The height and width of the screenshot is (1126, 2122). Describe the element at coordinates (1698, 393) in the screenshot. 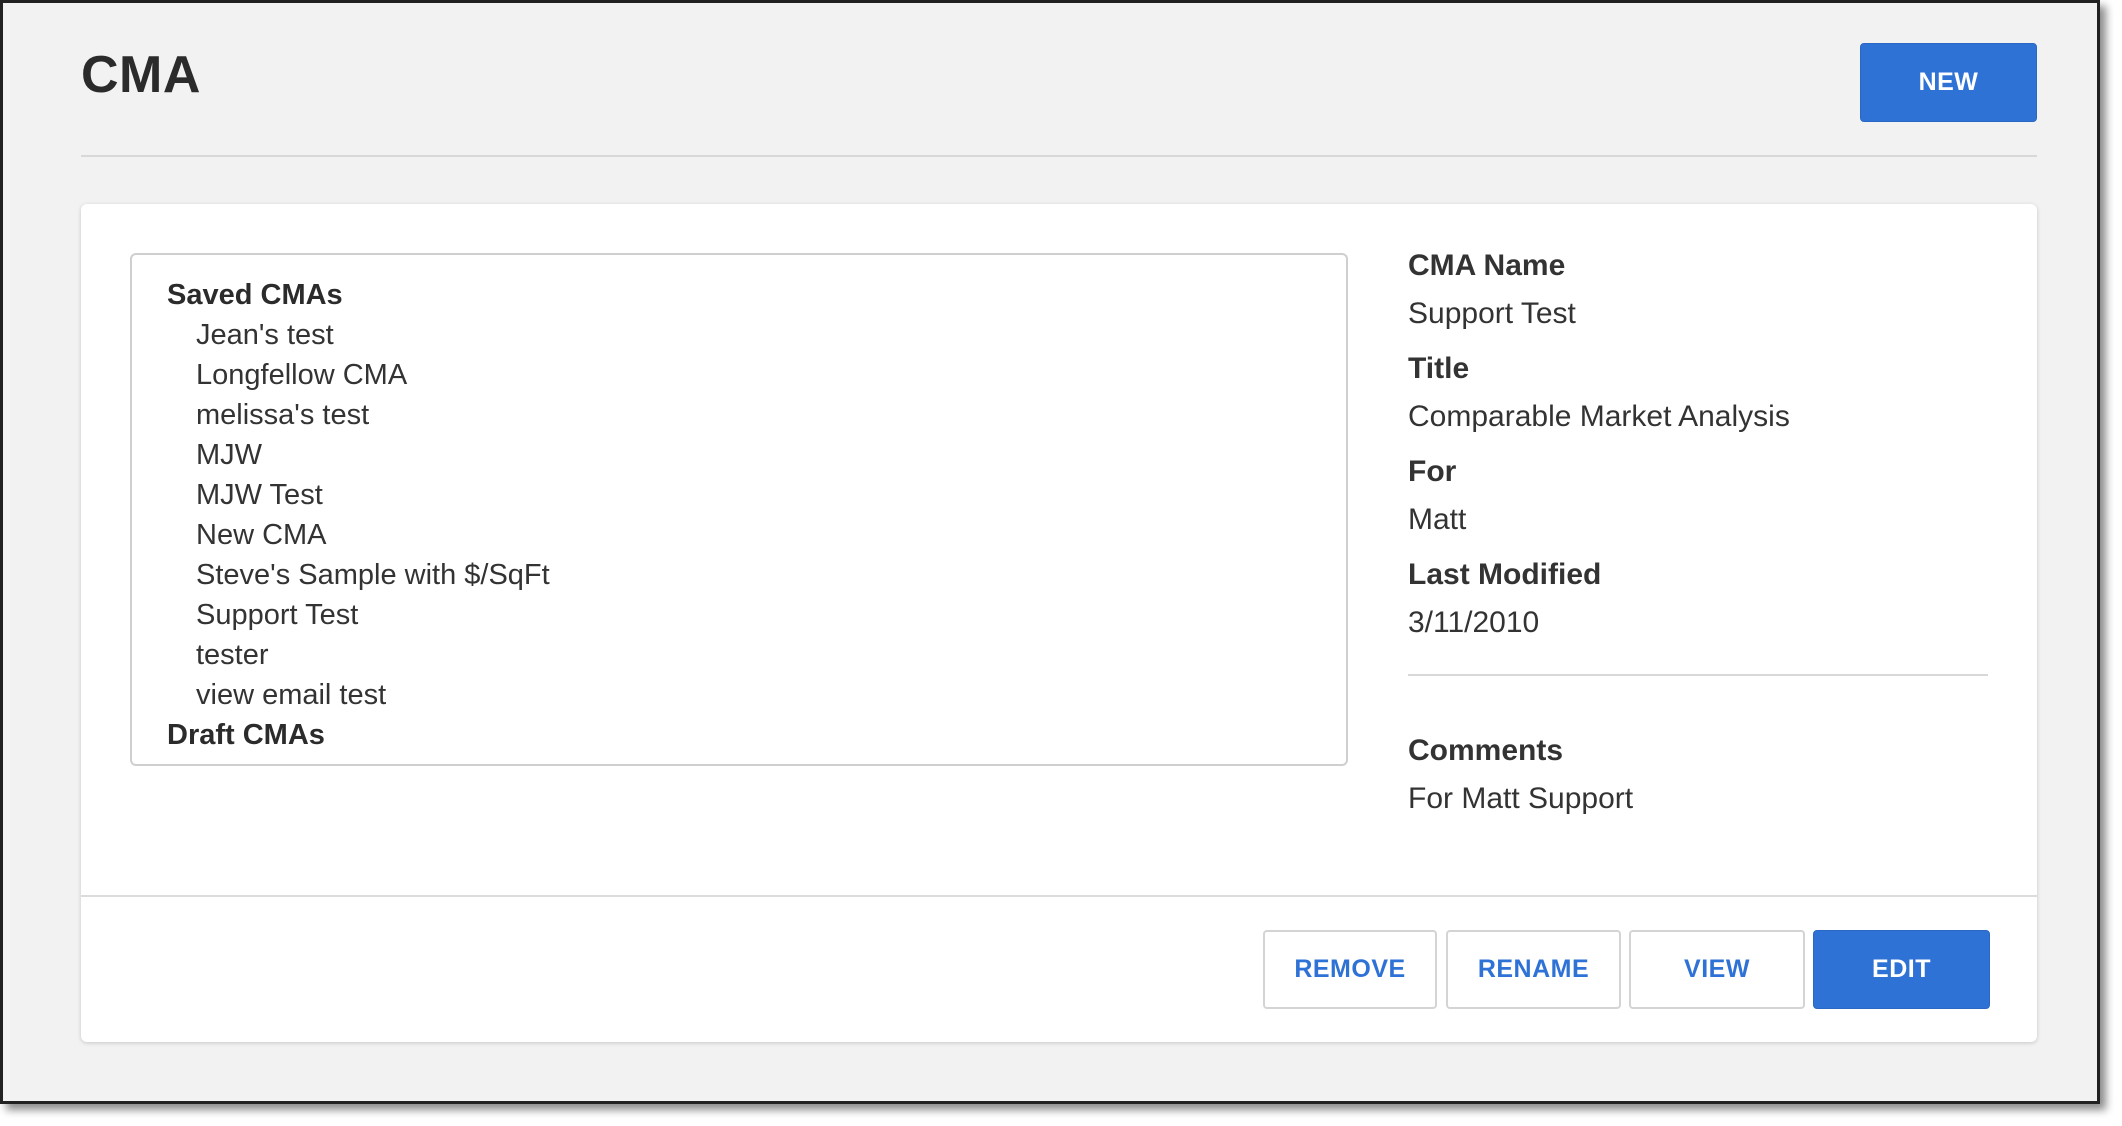

I see `title-field: Title Comparable Market Analysis` at that location.